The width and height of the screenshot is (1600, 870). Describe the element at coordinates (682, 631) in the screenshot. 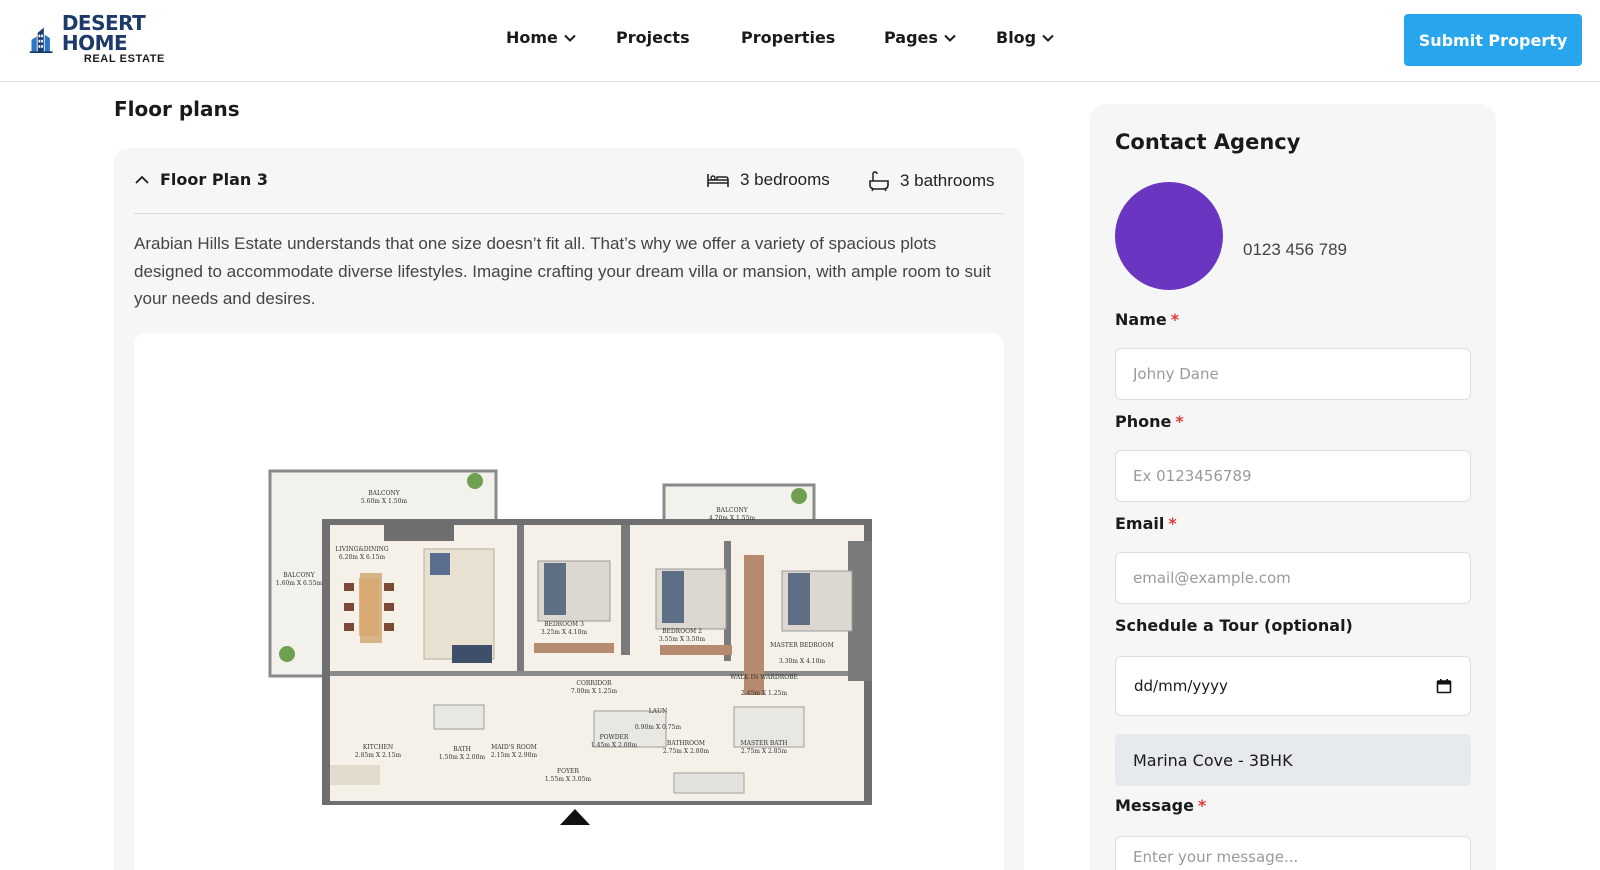

I see `room-label: BEDROOM 2` at that location.